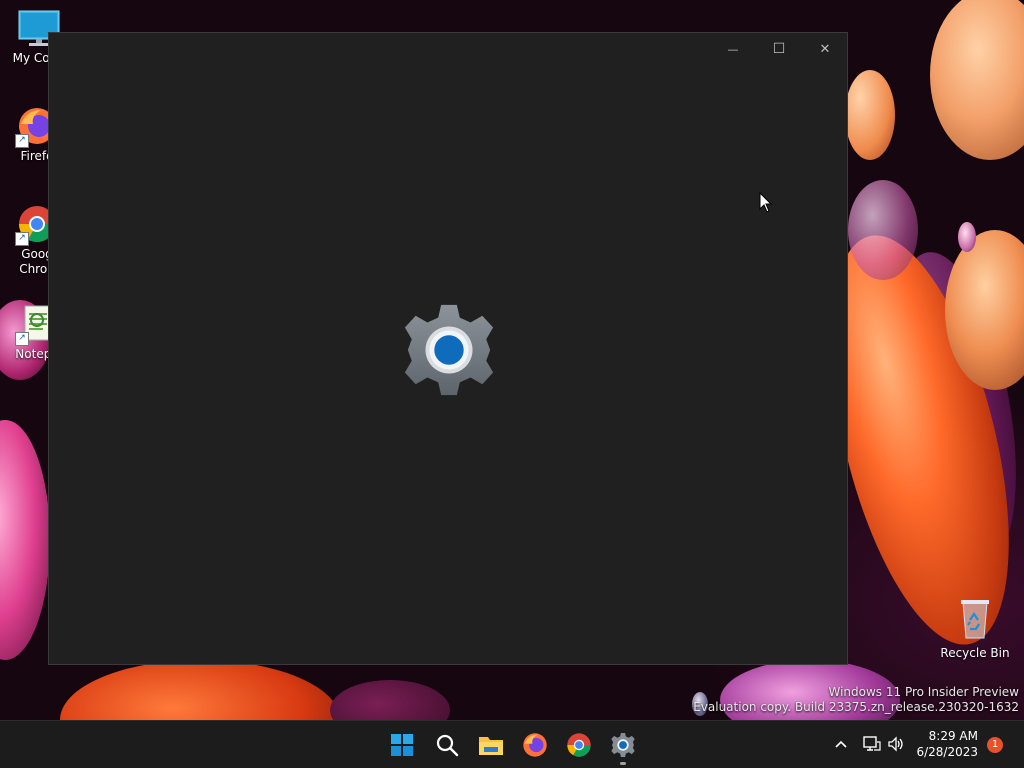  Describe the element at coordinates (766, 202) in the screenshot. I see `mouse-cursor-icon` at that location.